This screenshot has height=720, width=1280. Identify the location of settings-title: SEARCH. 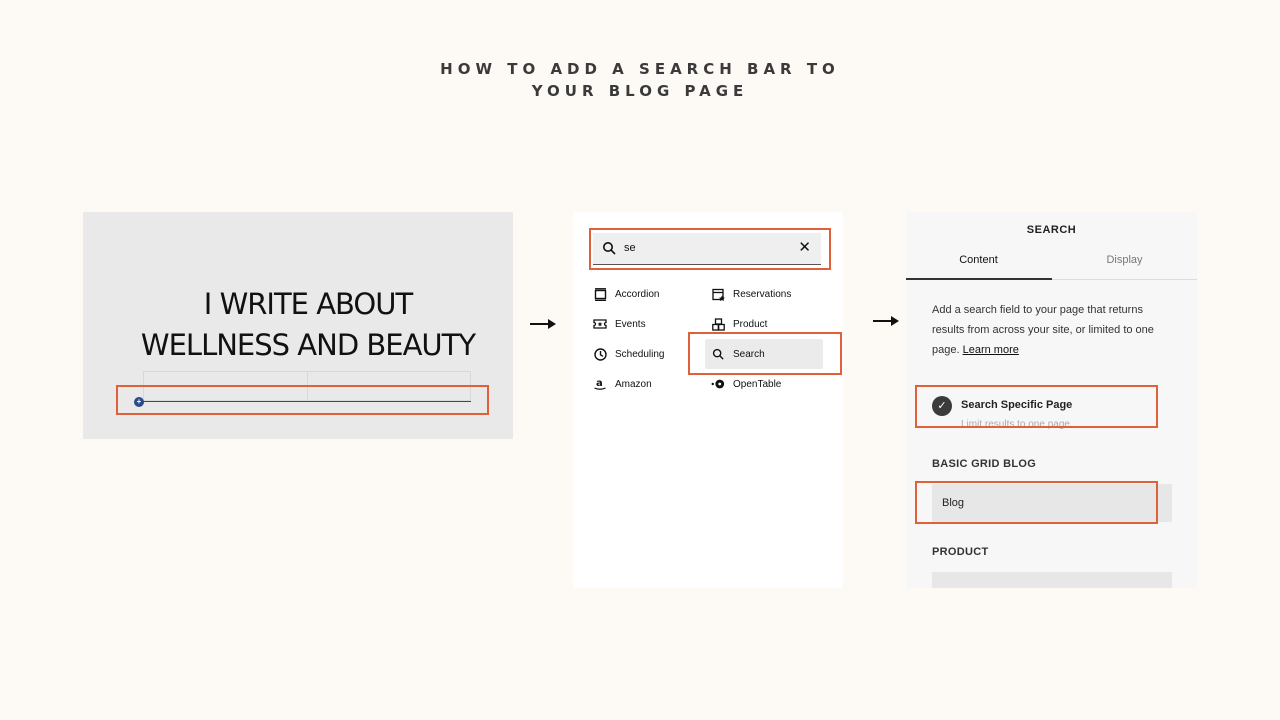
(1051, 230).